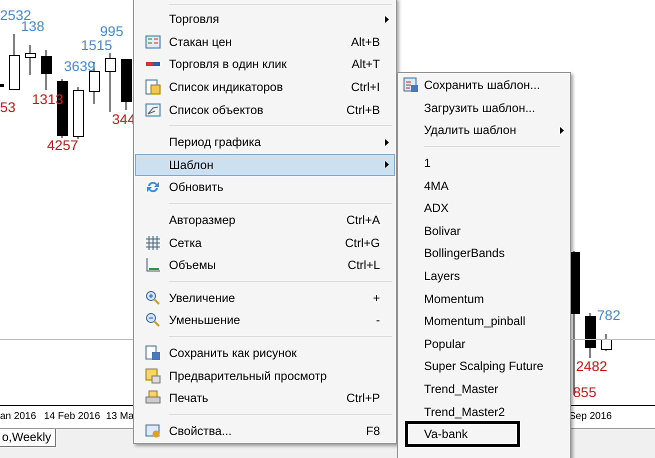 This screenshot has width=655, height=458. What do you see at coordinates (265, 42) in the screenshot?
I see `menu-item: Стакан цен Alt+B` at bounding box center [265, 42].